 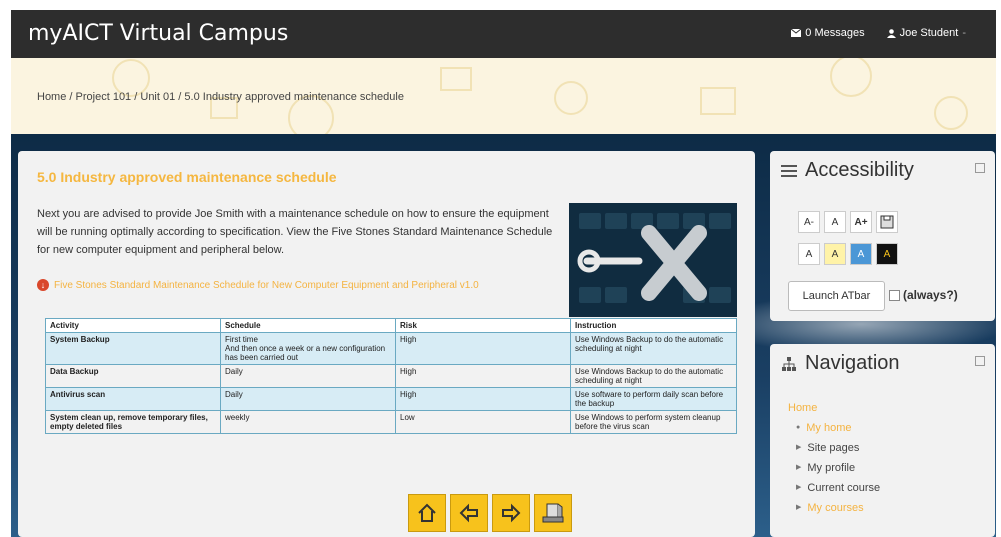 What do you see at coordinates (891, 33) in the screenshot?
I see `user-icon` at bounding box center [891, 33].